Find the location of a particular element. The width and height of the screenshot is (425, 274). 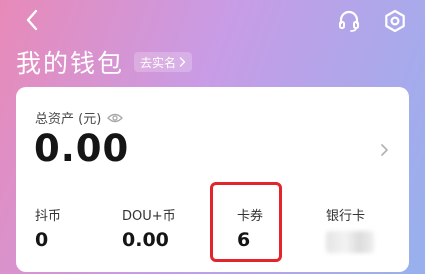

customer-service-button is located at coordinates (349, 21).